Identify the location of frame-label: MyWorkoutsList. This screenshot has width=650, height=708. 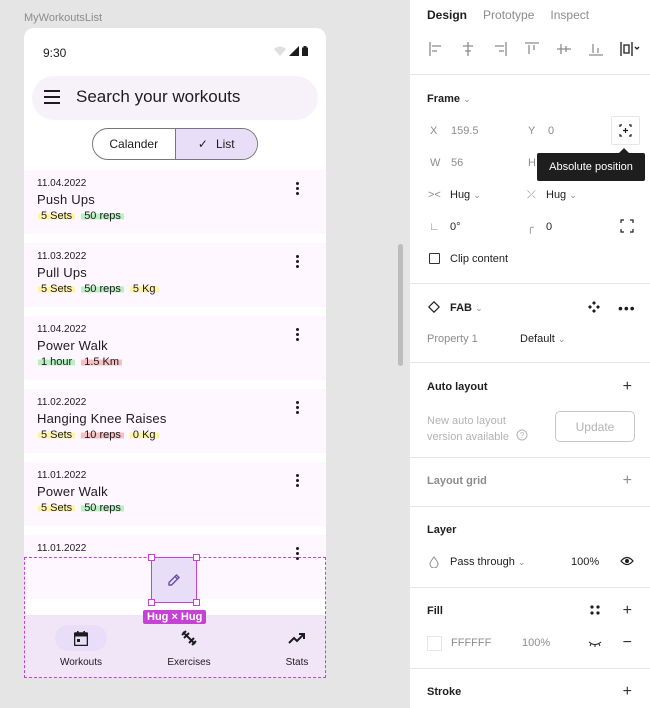
(63, 18).